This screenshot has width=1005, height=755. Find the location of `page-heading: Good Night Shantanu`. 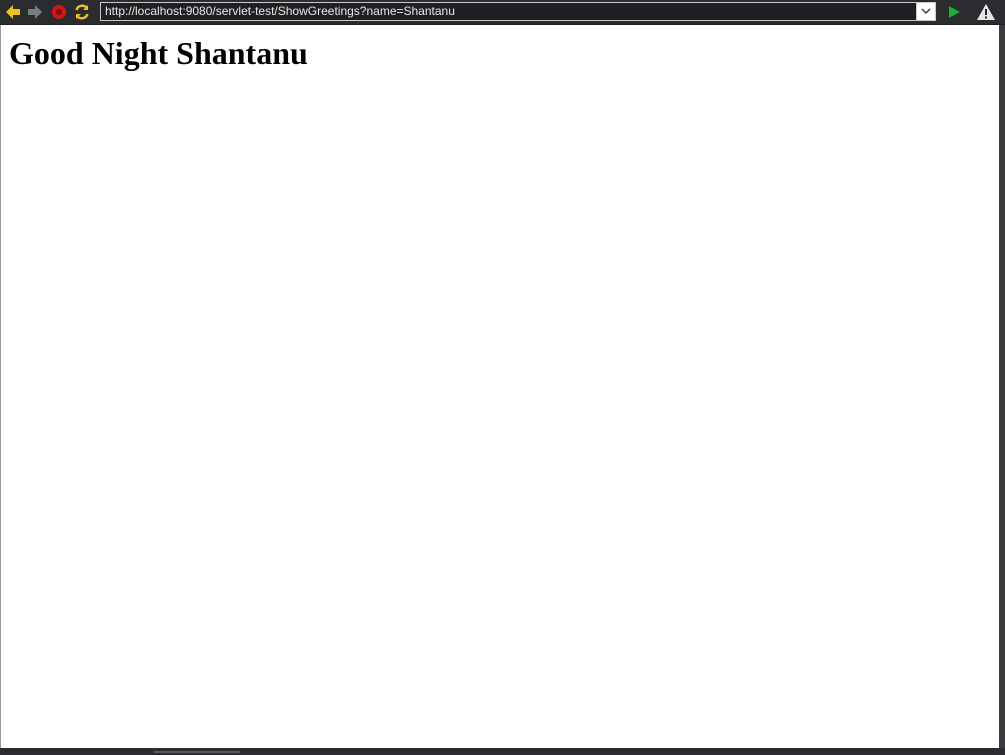

page-heading: Good Night Shantanu is located at coordinates (158, 53).